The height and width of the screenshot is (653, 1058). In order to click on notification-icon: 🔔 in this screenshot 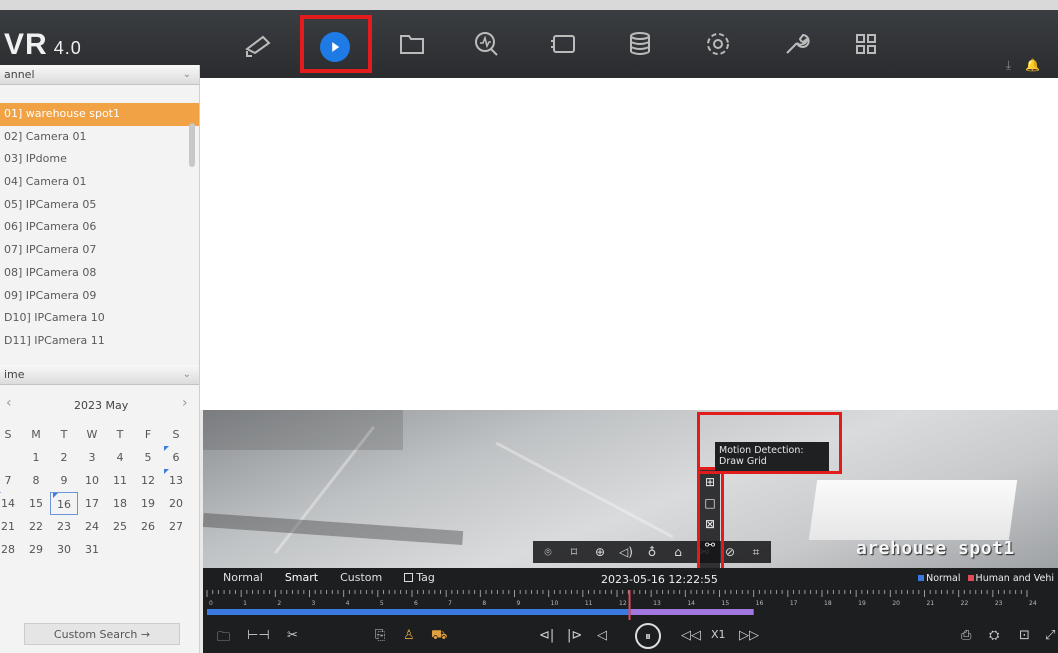, I will do `click(1032, 65)`.